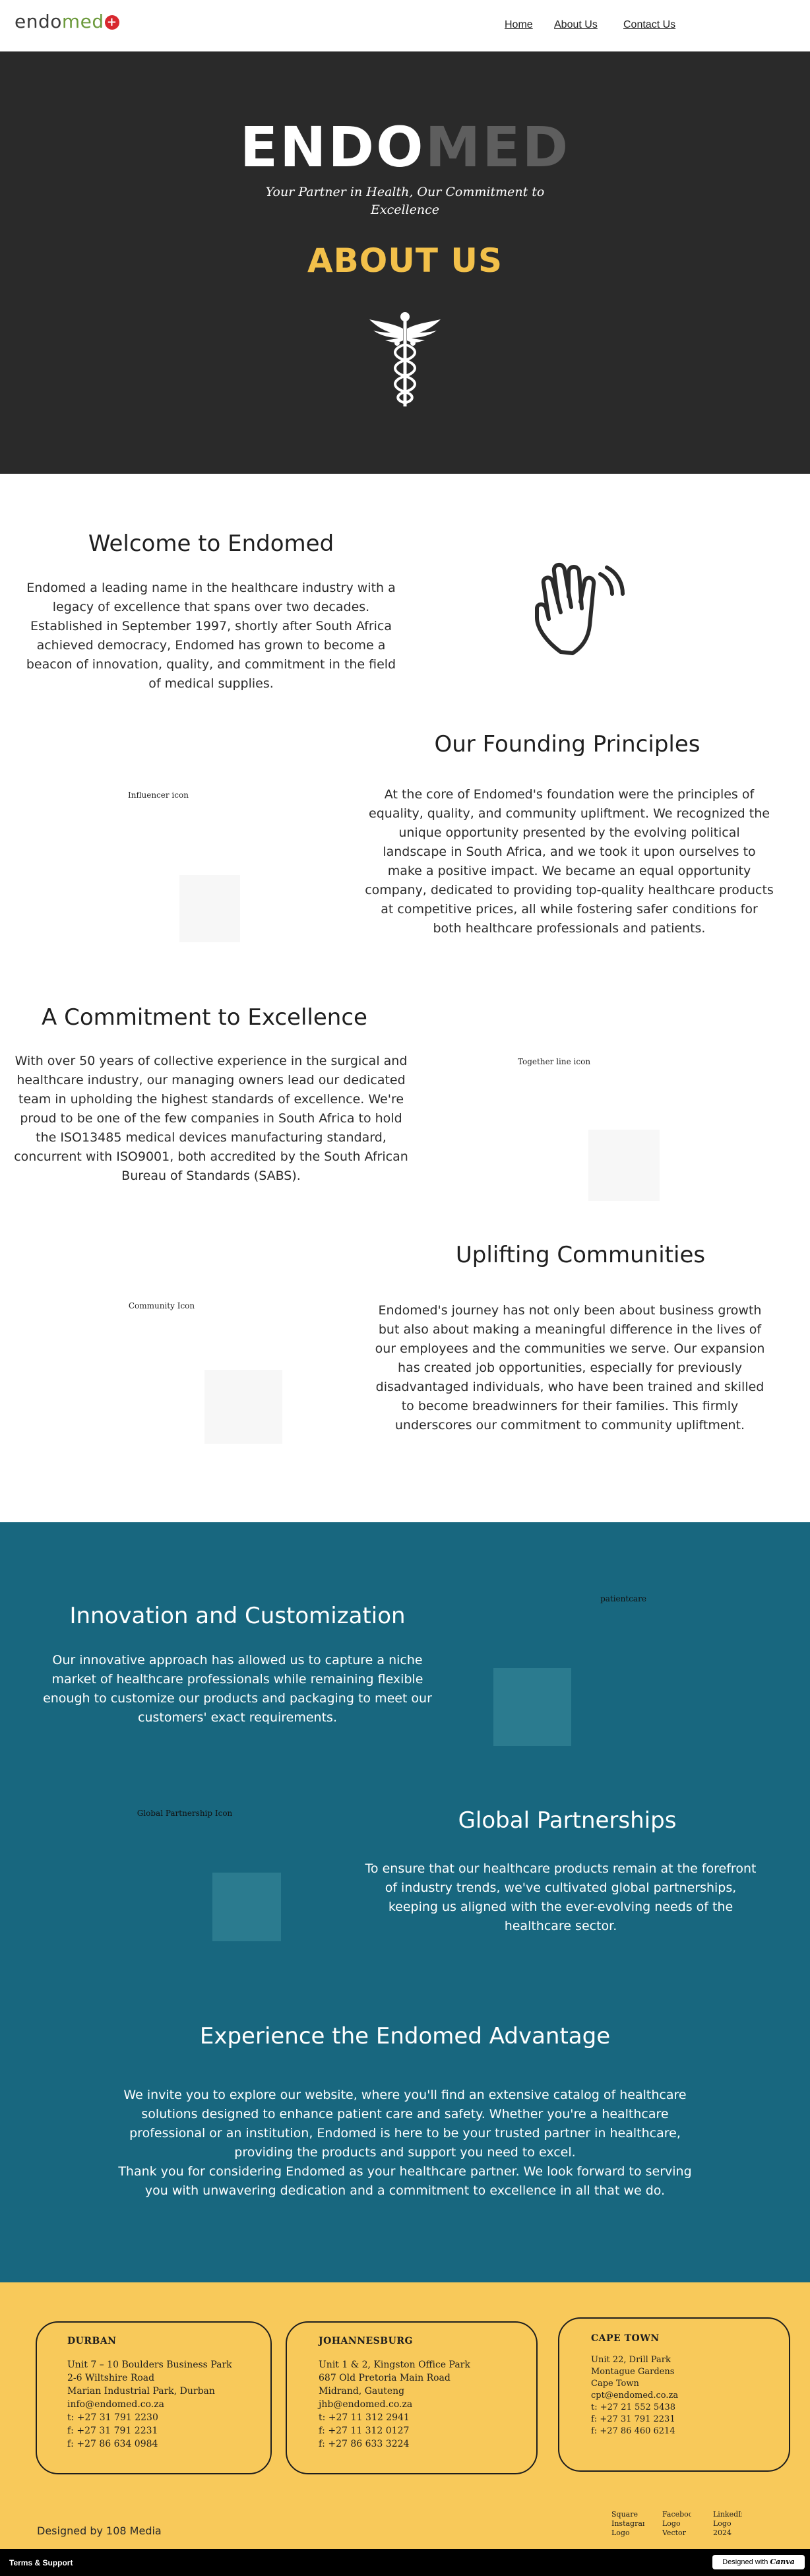  I want to click on office-phone: t: +27 31 791 2230, so click(112, 2417).